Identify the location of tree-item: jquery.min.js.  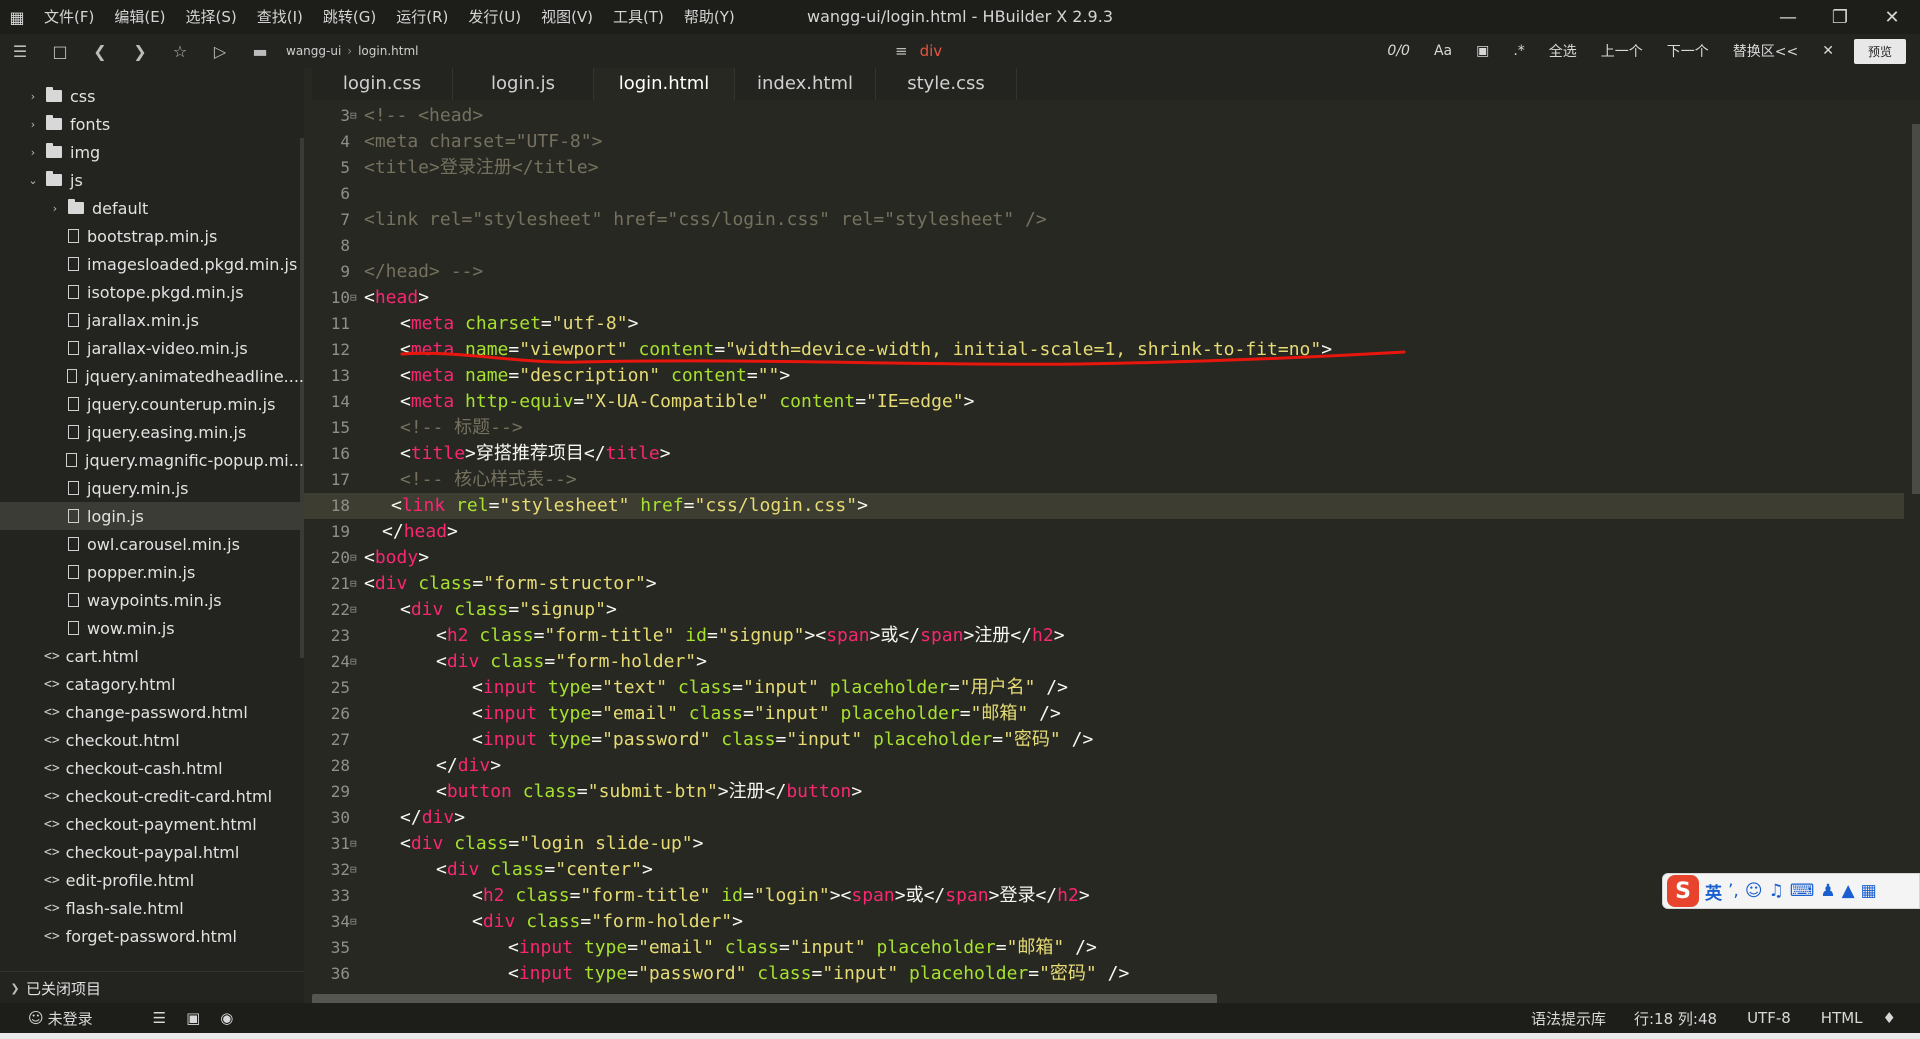
(152, 488).